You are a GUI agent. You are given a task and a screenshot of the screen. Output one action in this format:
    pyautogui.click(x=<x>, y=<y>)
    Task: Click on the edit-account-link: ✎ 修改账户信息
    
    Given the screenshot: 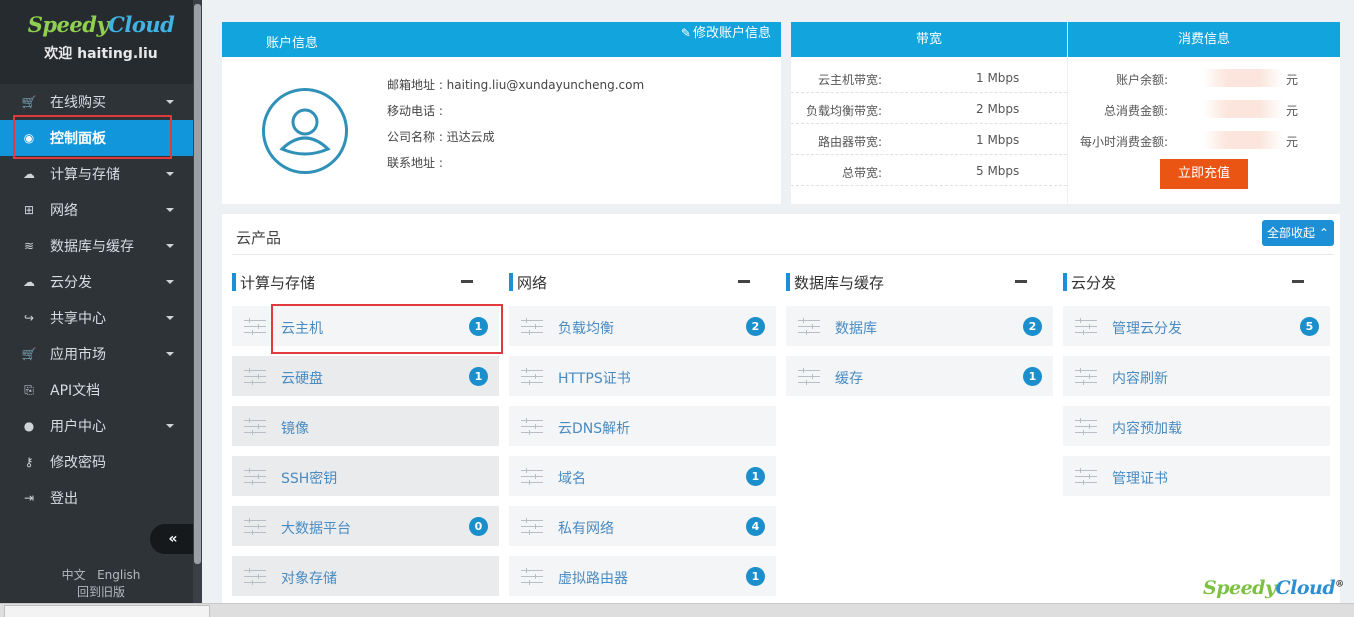 What is the action you would take?
    pyautogui.click(x=726, y=31)
    